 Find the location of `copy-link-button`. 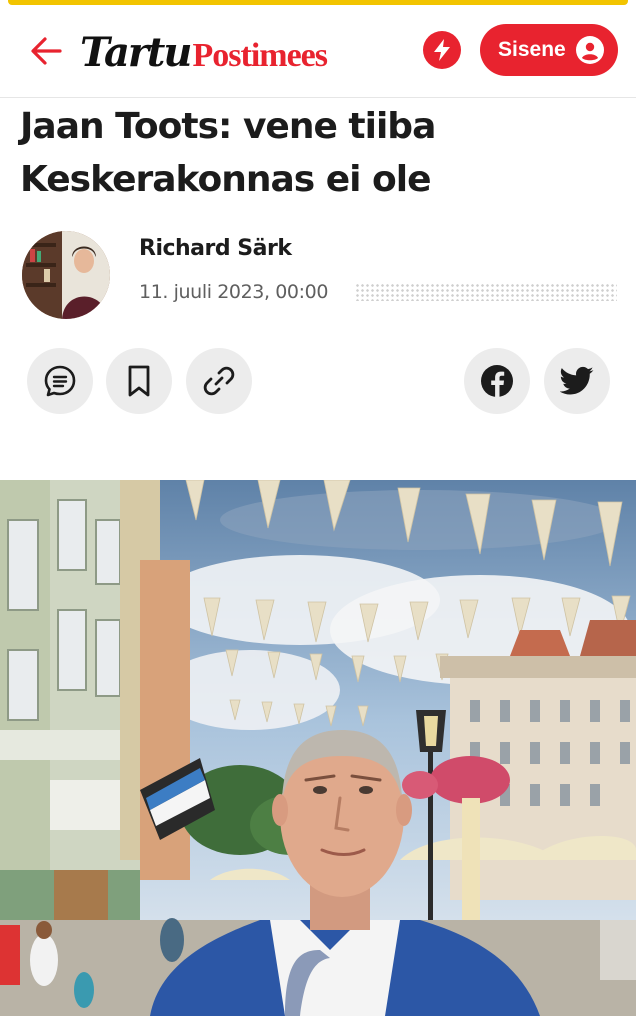

copy-link-button is located at coordinates (219, 381).